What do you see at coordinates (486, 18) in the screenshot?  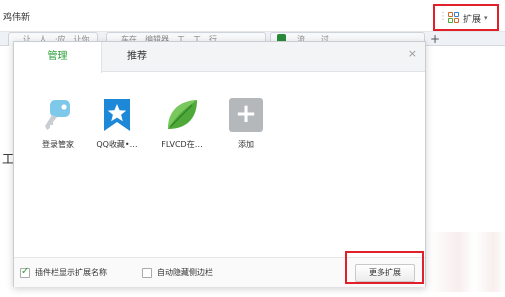 I see `chevron-down-icon: ▾` at bounding box center [486, 18].